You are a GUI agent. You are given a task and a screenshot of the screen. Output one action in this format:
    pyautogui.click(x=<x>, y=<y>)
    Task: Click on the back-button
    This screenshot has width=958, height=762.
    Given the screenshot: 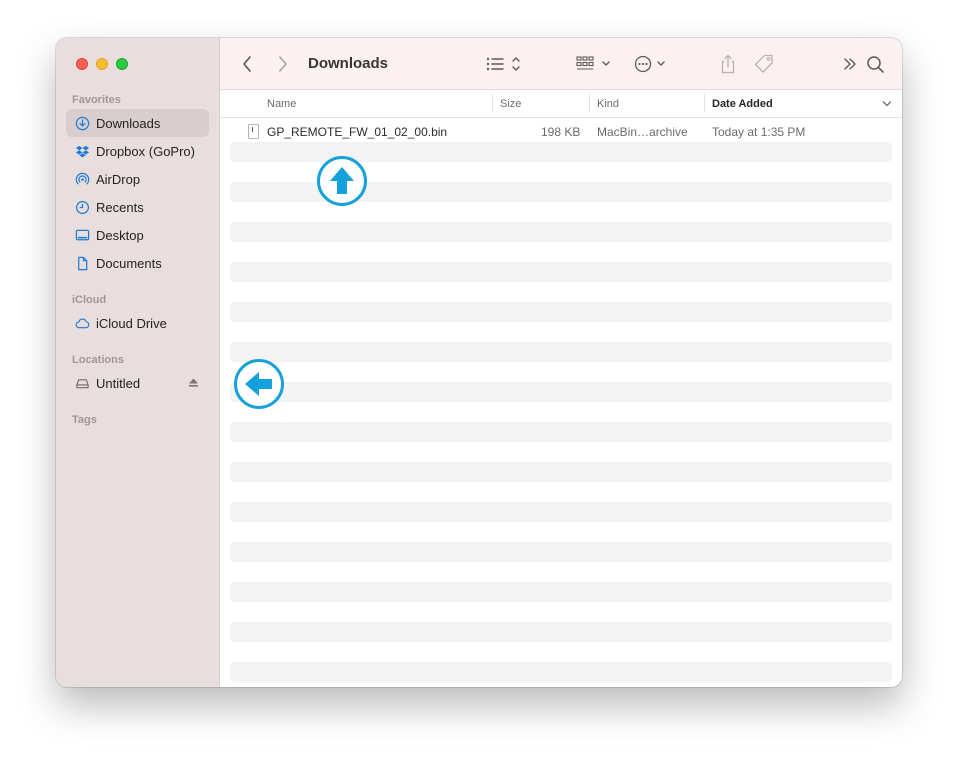 What is the action you would take?
    pyautogui.click(x=247, y=64)
    